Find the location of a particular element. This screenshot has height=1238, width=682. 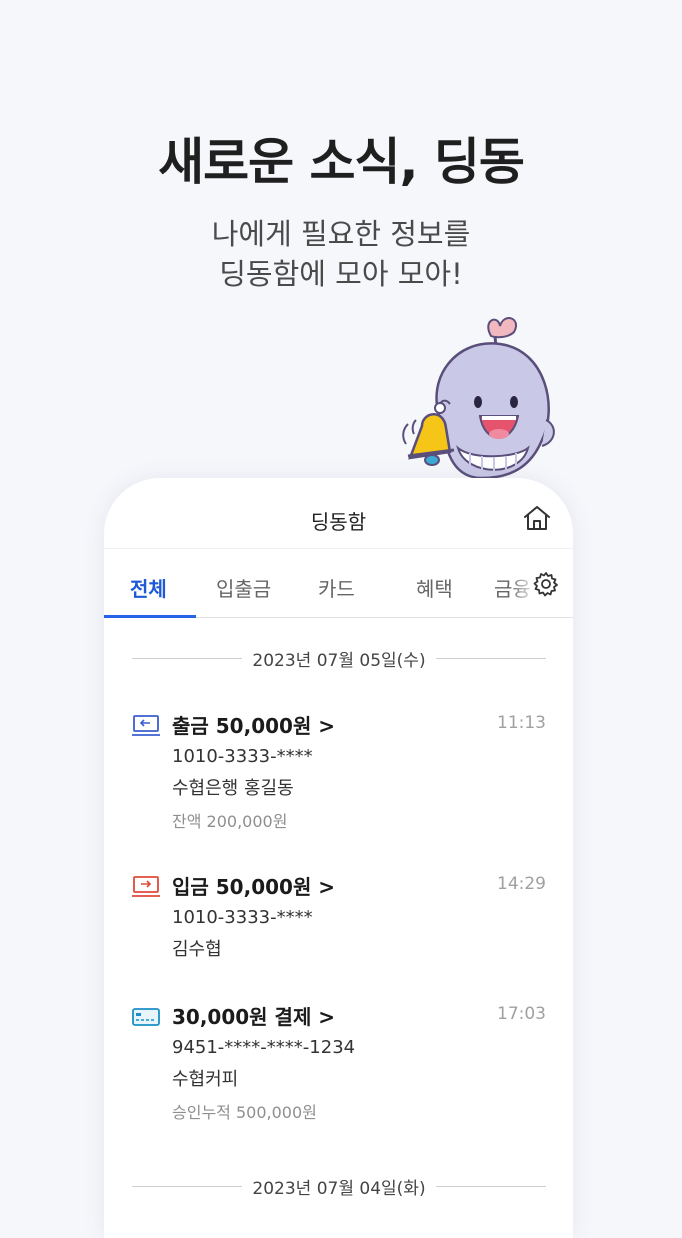

date-label: 2023년 07월 05일(수) is located at coordinates (339, 660).